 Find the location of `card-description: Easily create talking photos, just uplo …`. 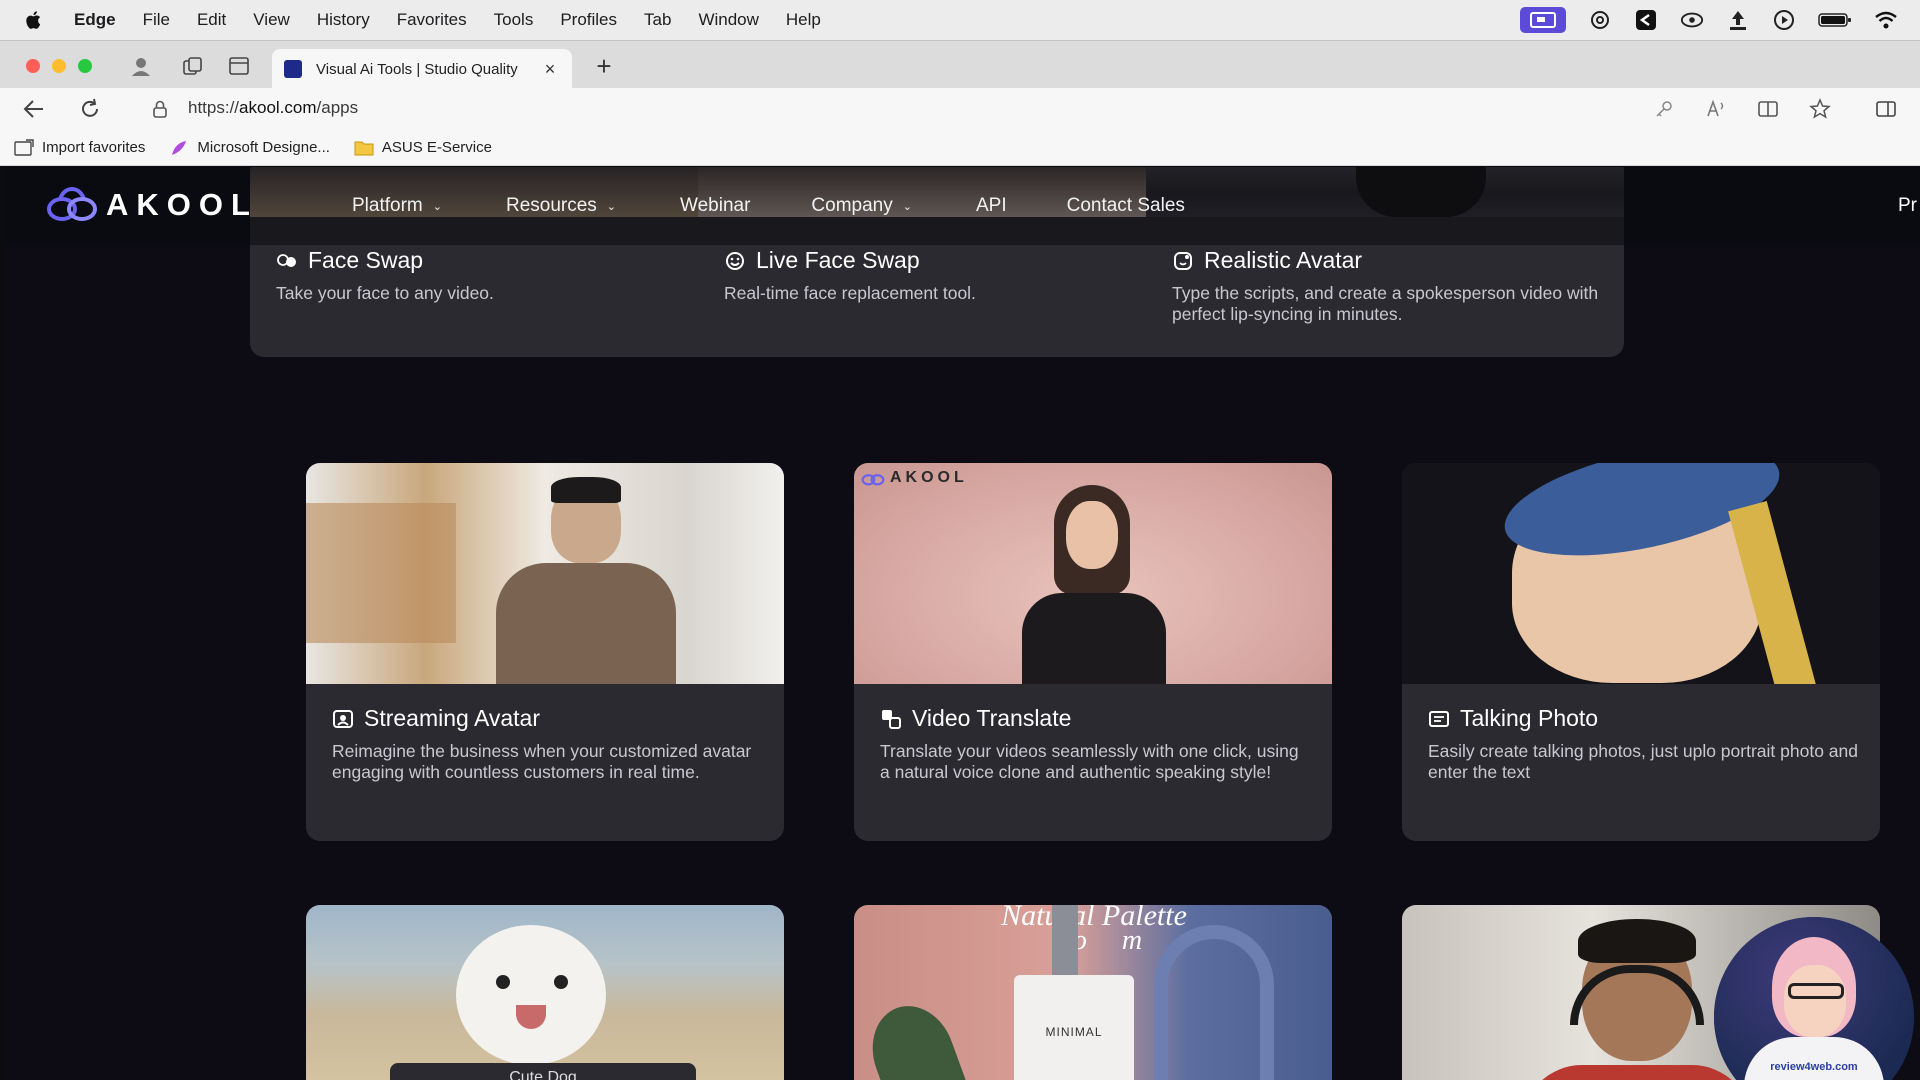

card-description: Easily create talking photos, just uplo … is located at coordinates (1643, 761).